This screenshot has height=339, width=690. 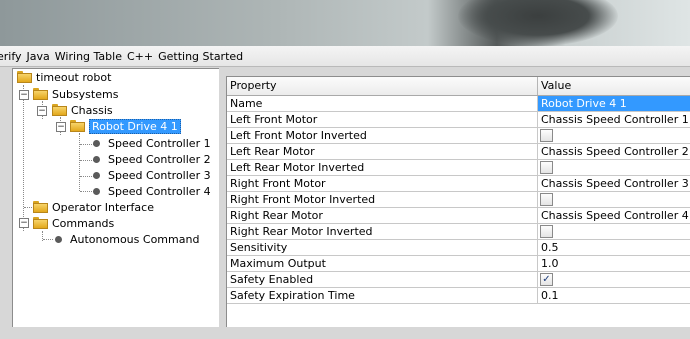 I want to click on tree-item-speed-controller-2: Speed Controller 2, so click(x=151, y=159).